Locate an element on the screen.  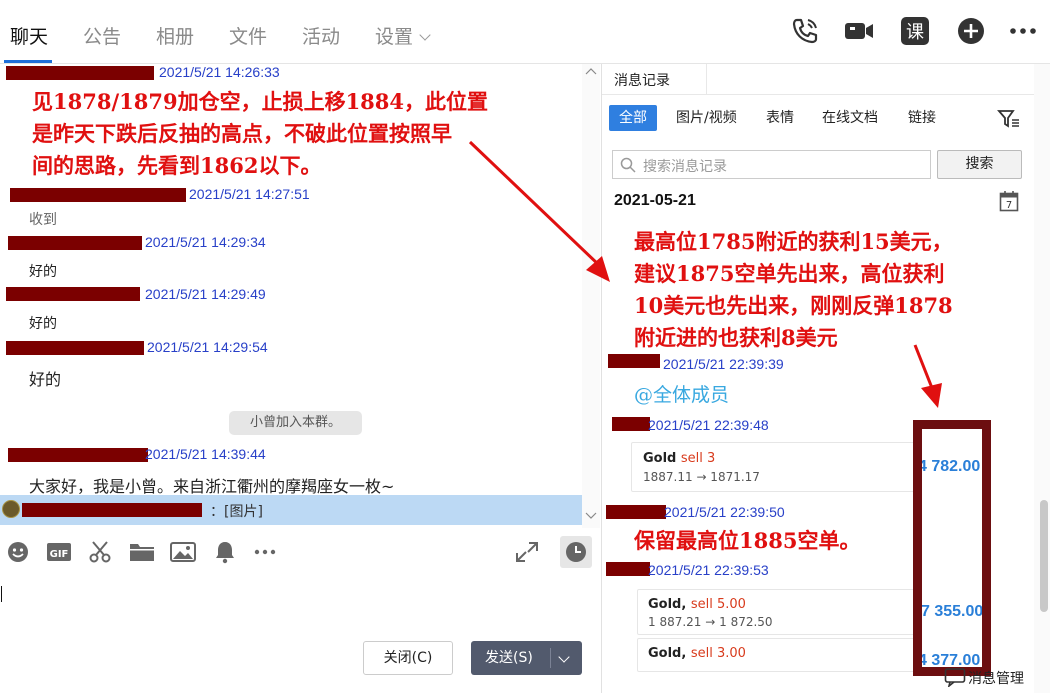
avatar is located at coordinates (11, 509).